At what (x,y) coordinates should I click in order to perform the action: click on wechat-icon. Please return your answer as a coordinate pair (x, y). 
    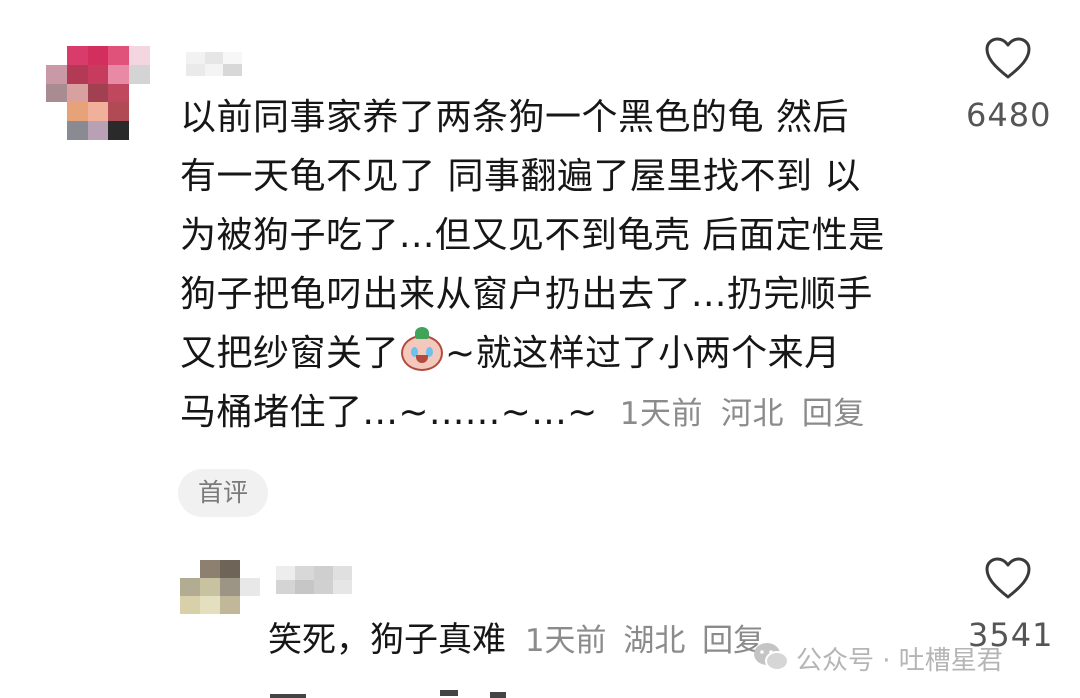
    Looking at the image, I should click on (771, 657).